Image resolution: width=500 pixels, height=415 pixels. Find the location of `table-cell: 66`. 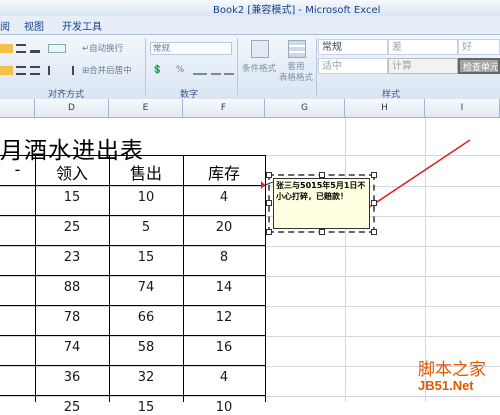

table-cell: 66 is located at coordinates (146, 317).